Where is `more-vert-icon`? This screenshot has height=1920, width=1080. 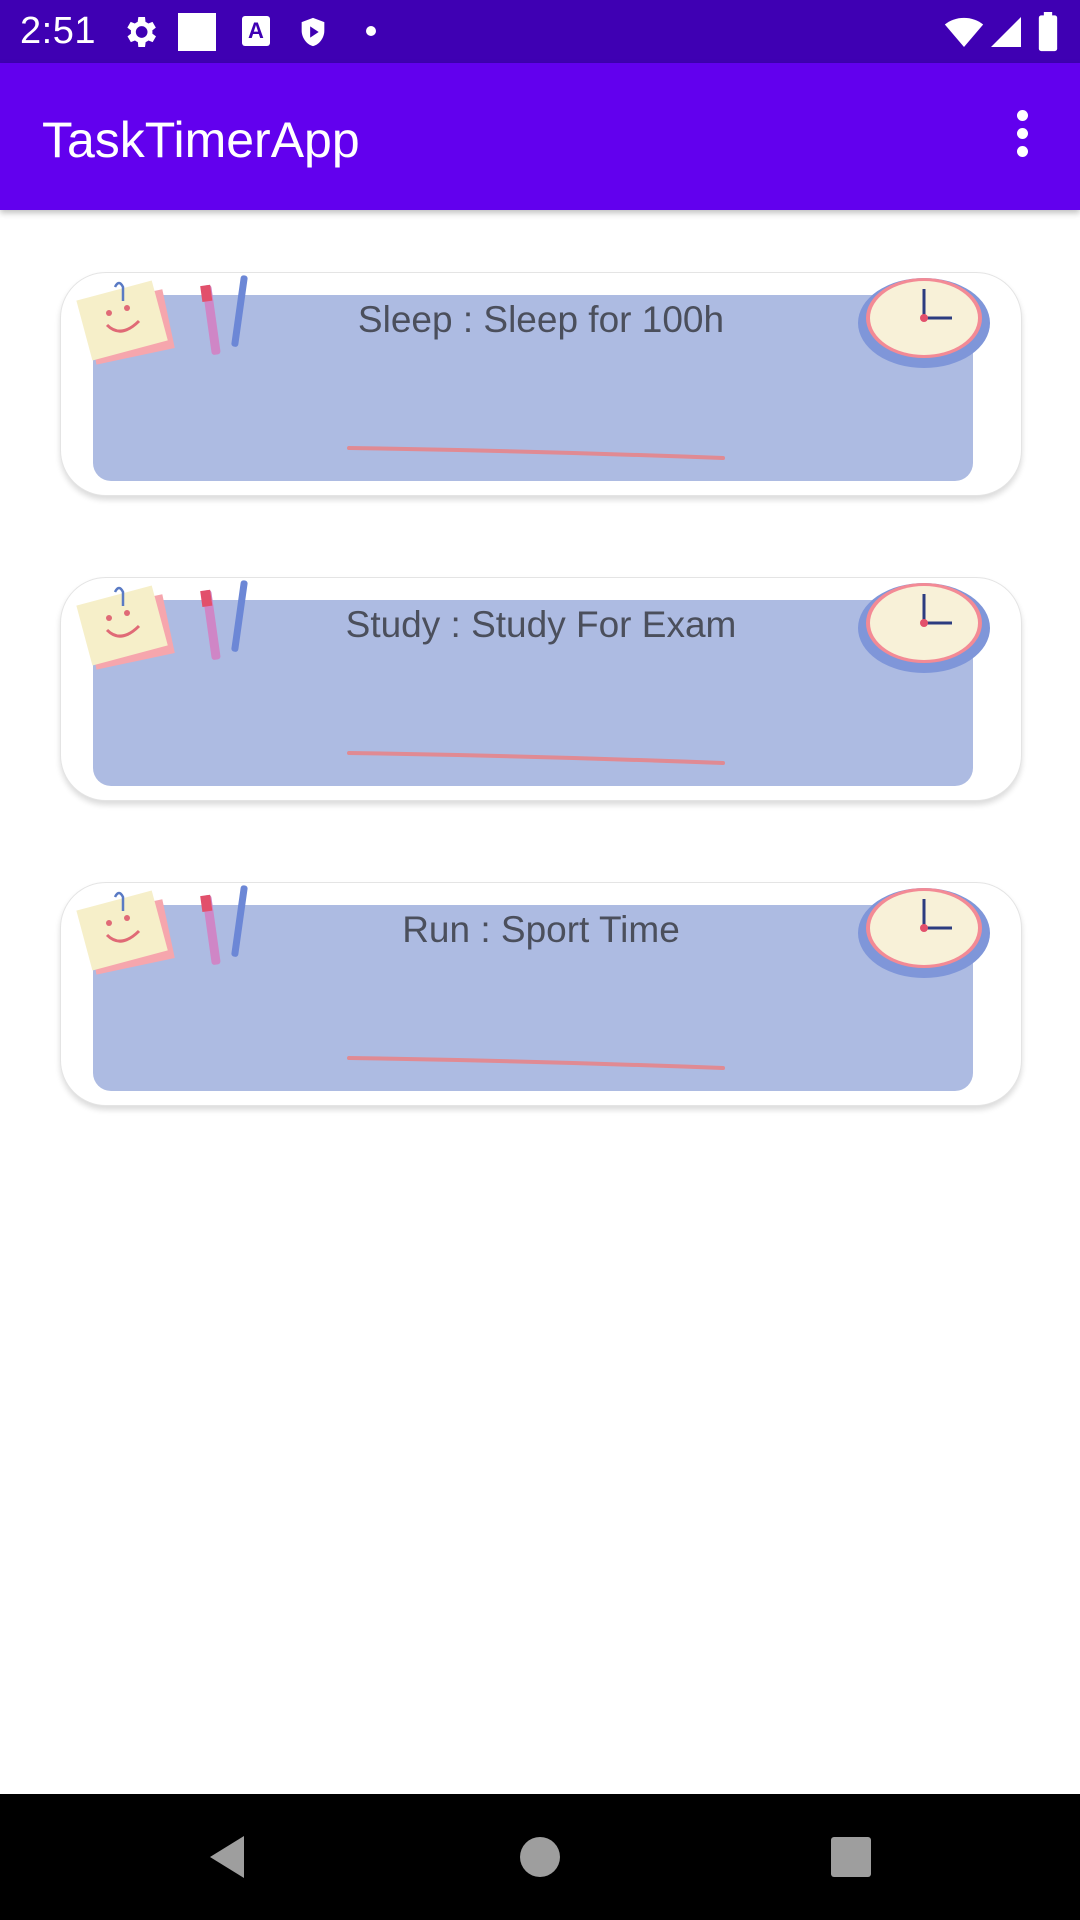 more-vert-icon is located at coordinates (1022, 137).